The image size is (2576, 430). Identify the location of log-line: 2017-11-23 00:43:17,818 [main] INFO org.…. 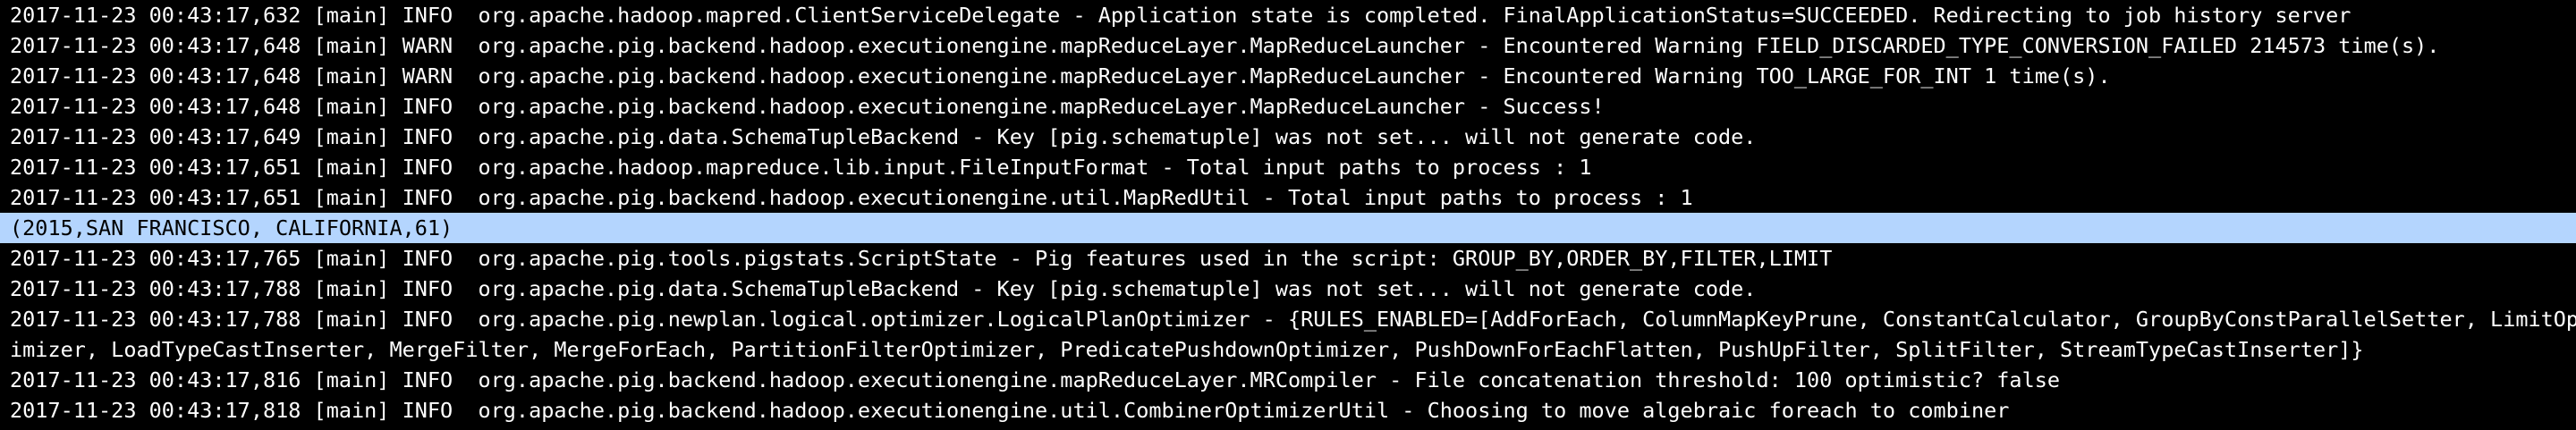
(1010, 410).